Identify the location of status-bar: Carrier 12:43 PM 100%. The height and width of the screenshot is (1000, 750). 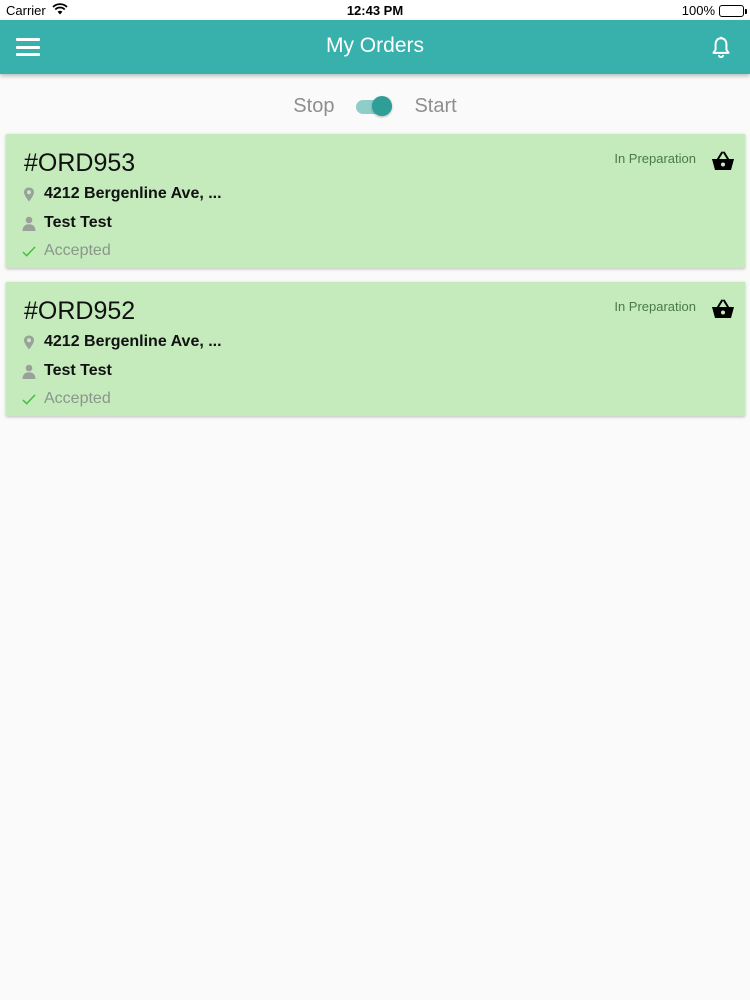
(375, 10).